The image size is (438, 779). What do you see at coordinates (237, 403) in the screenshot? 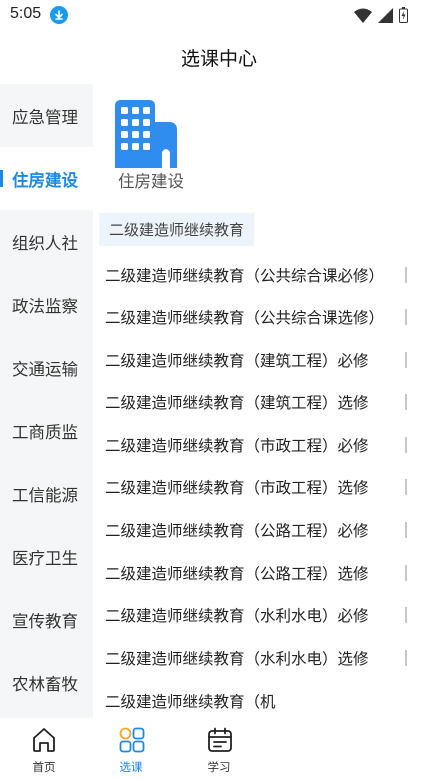
I see `course-title: 二级建造师继续教育（建筑工程）选修` at bounding box center [237, 403].